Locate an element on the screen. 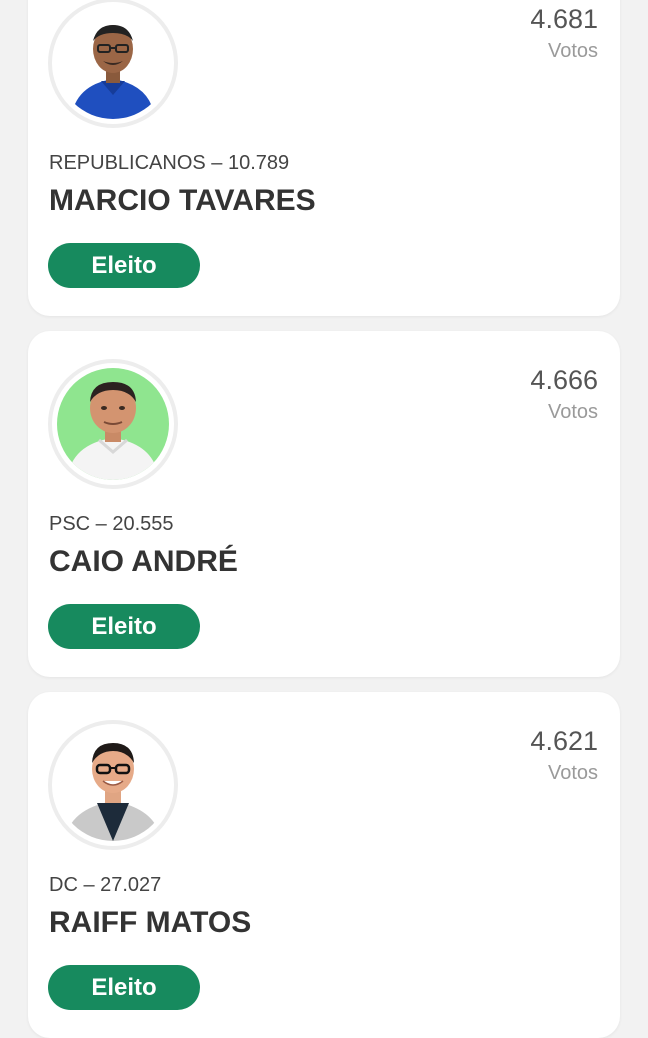 This screenshot has width=648, height=1038. candidate-name: RAIFF MATOS is located at coordinates (150, 922).